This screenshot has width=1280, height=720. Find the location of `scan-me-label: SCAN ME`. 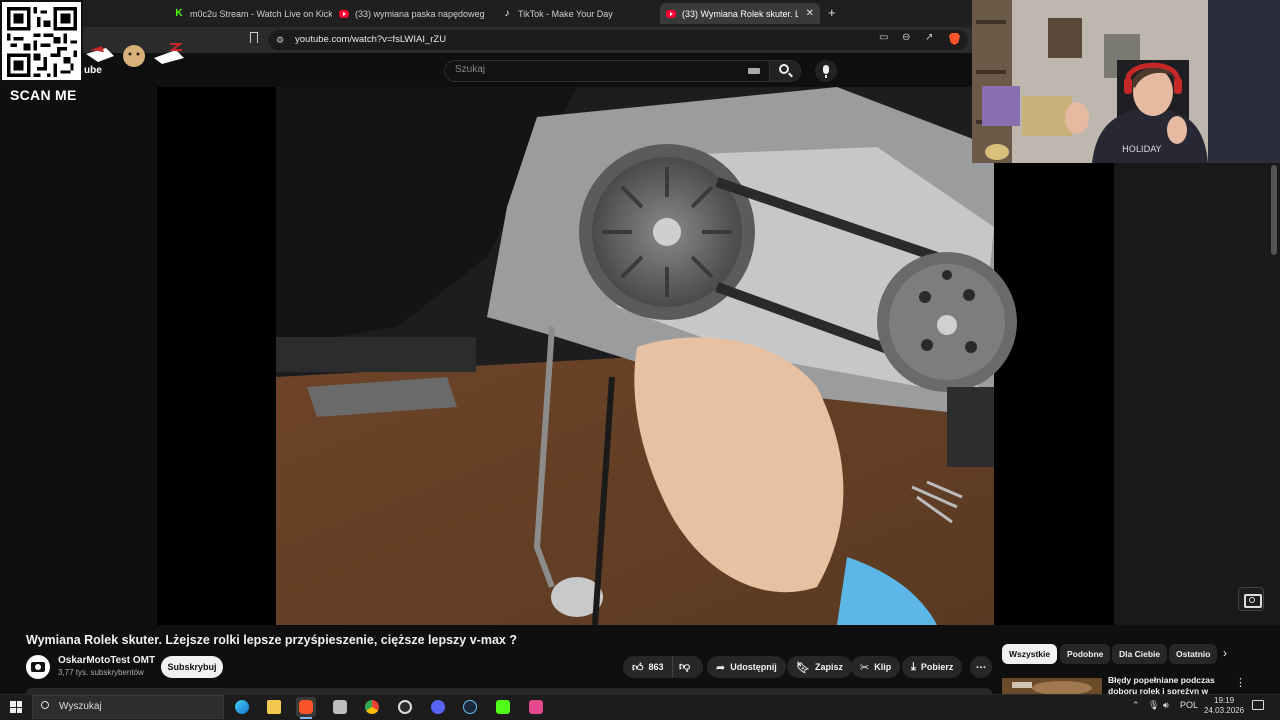

scan-me-label: SCAN ME is located at coordinates (43, 95).